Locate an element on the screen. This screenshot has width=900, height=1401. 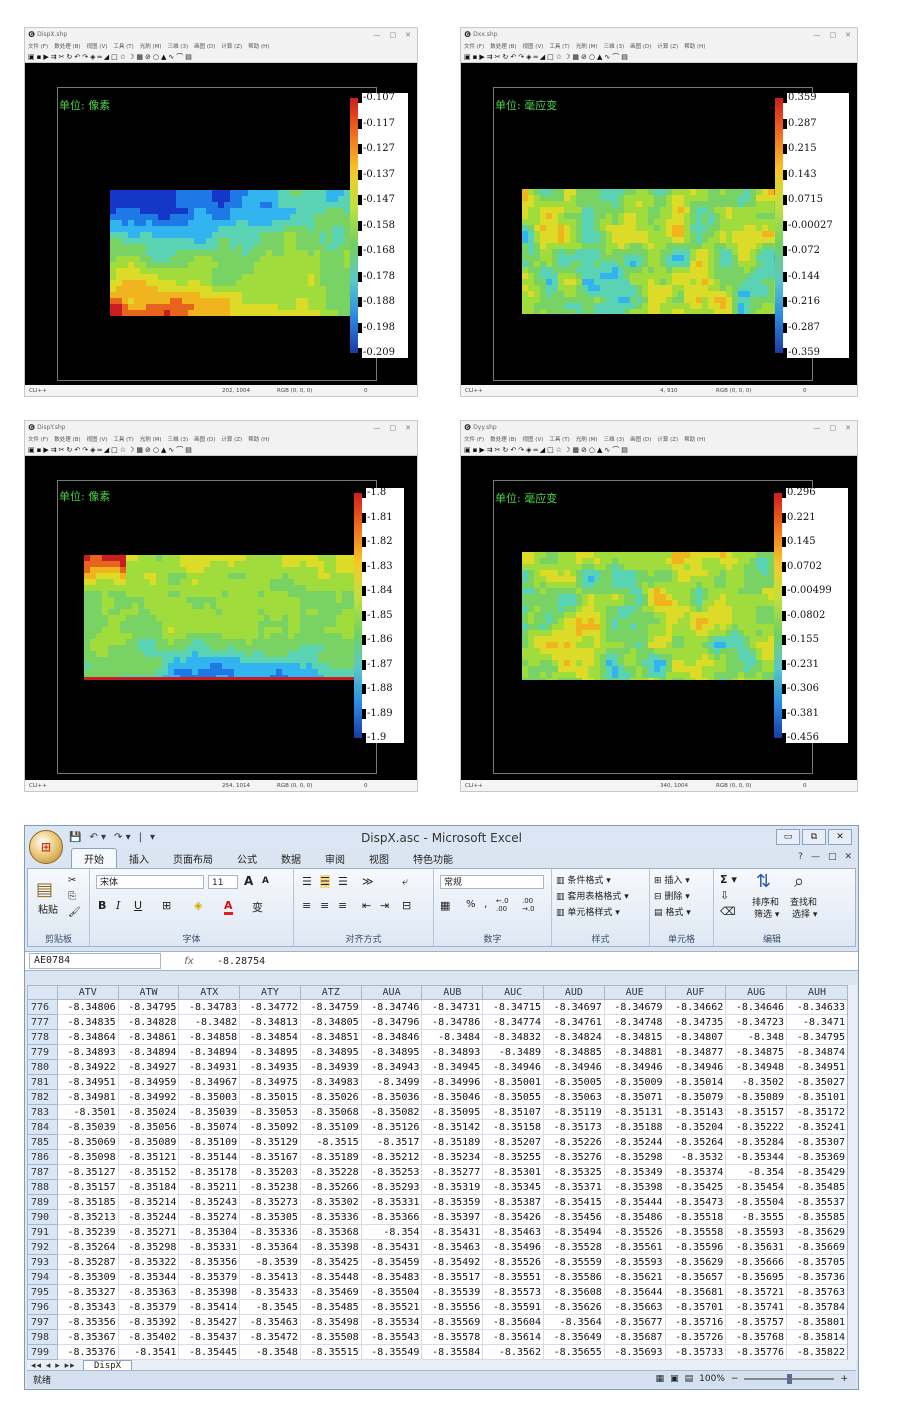
row-header: 788 is located at coordinates (42, 1187).